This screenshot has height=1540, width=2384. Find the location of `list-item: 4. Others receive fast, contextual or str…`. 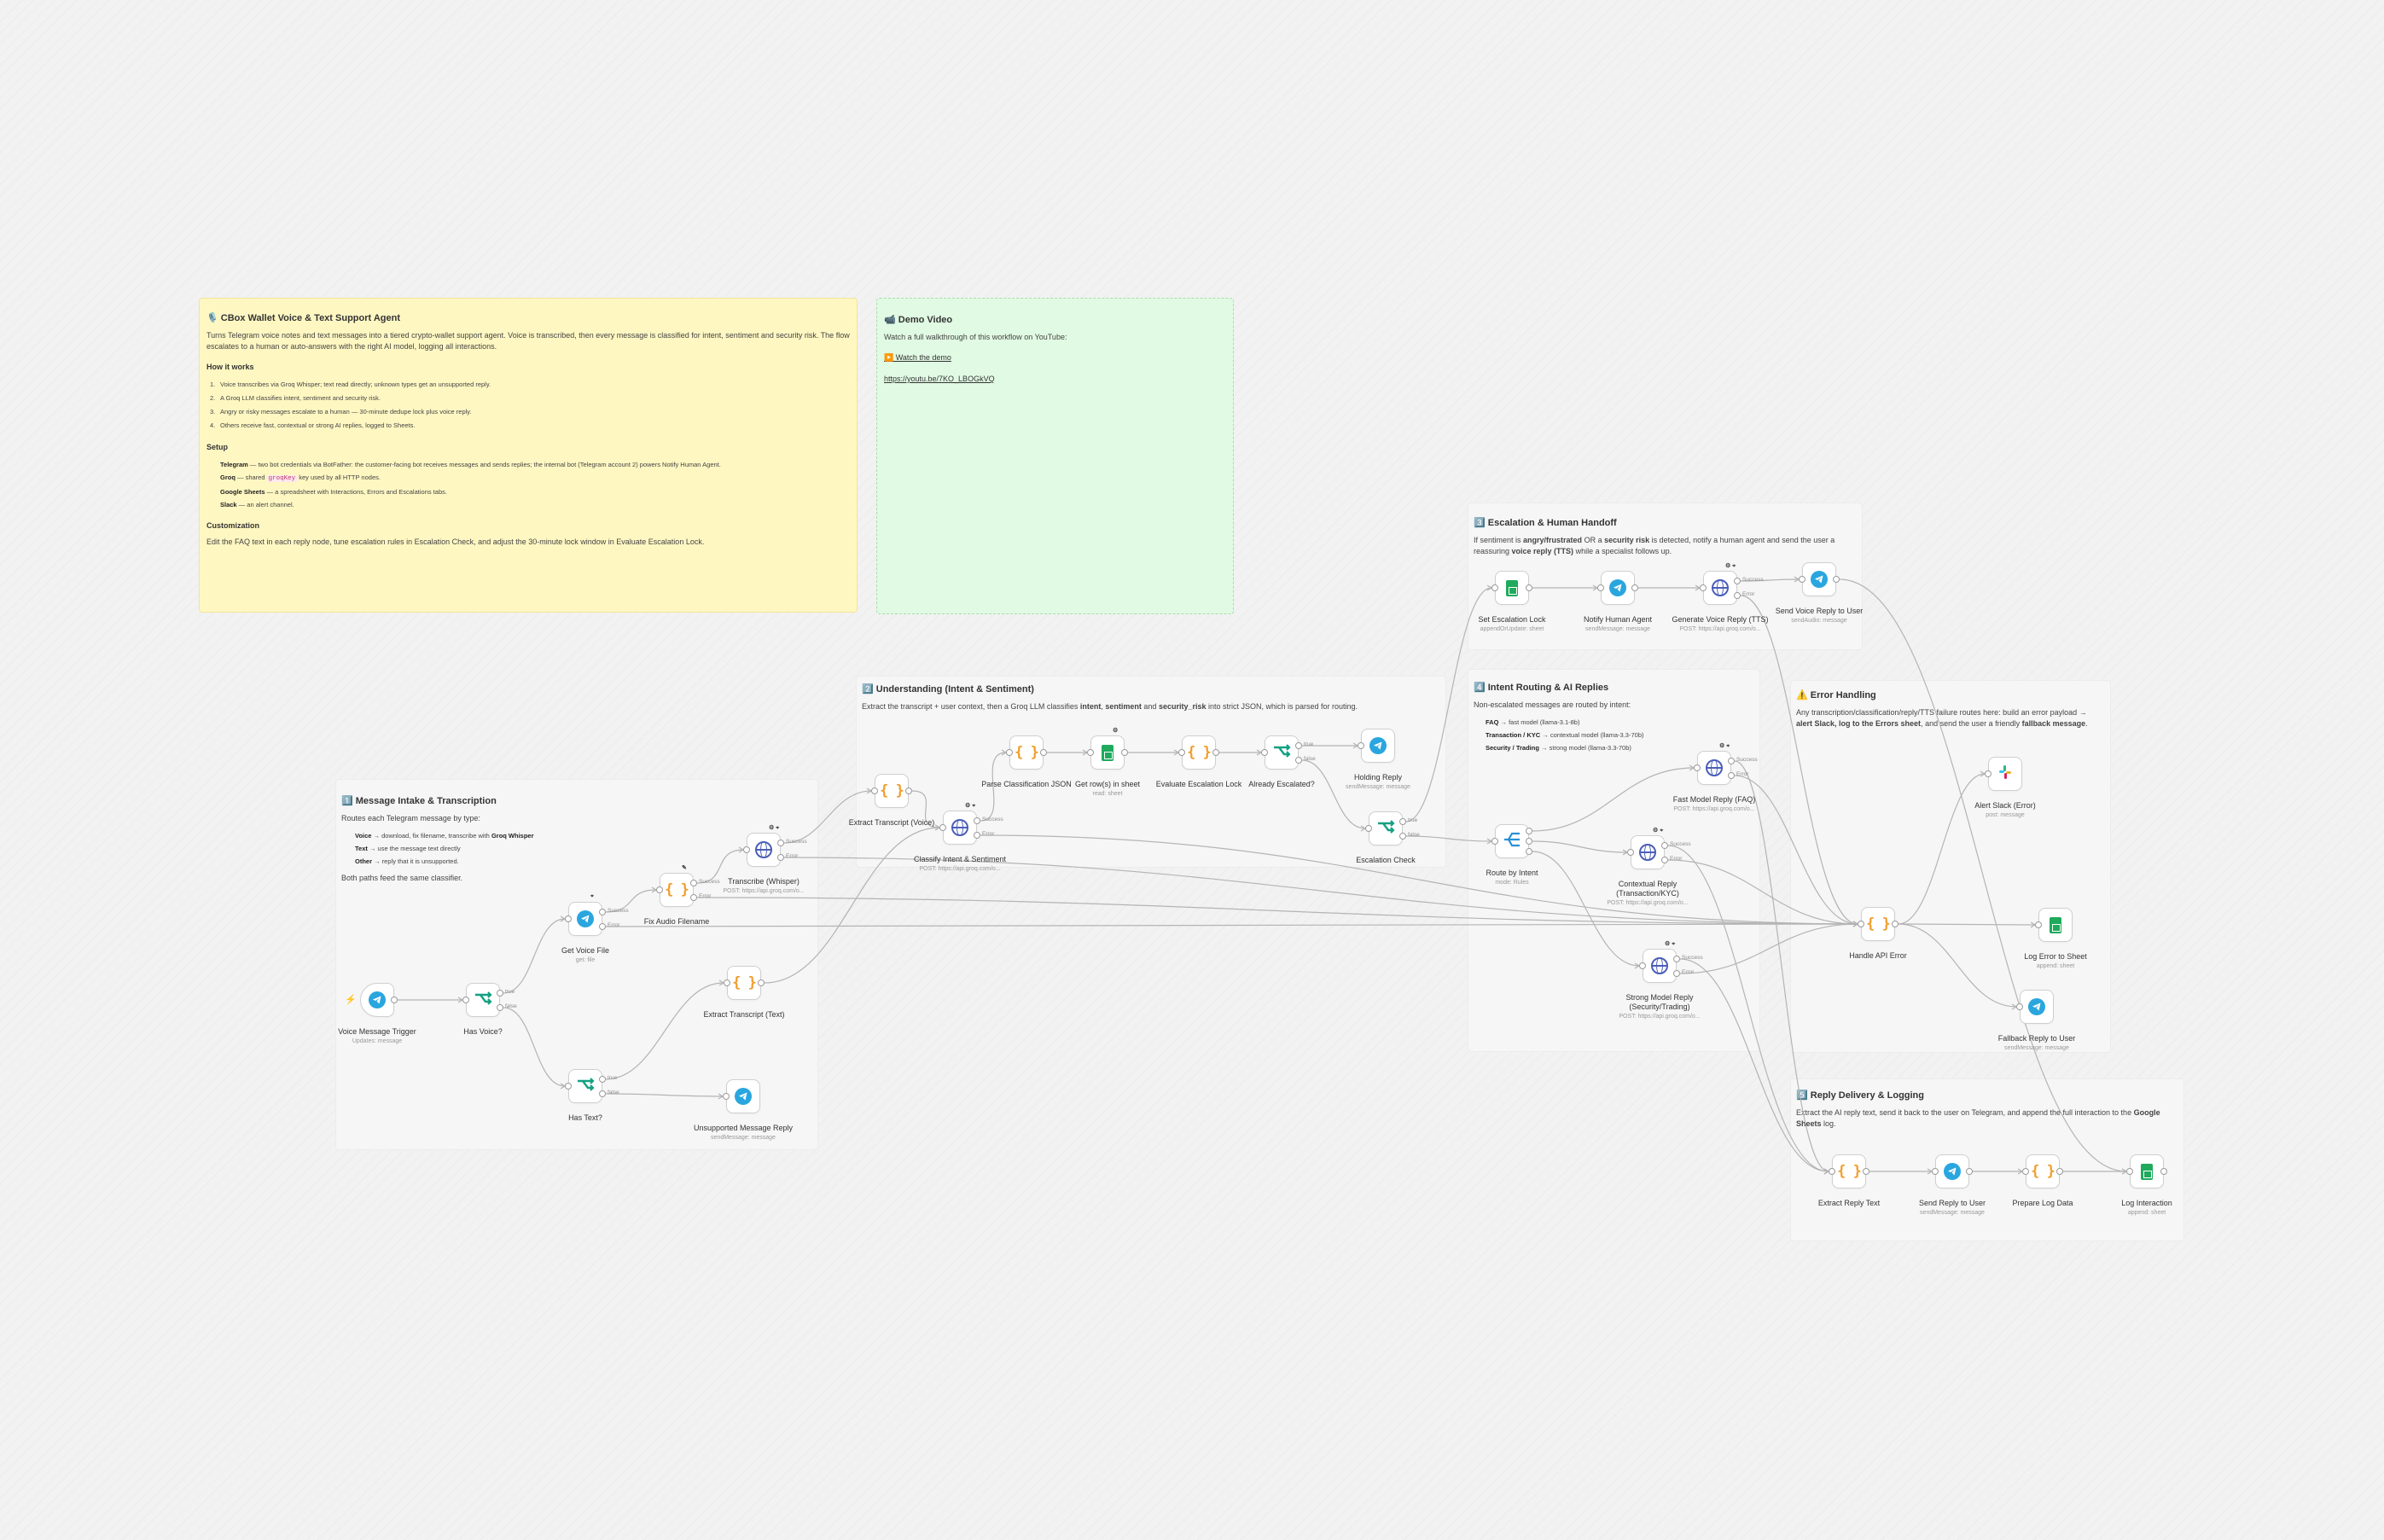

list-item: 4. Others receive fast, contextual or str… is located at coordinates (313, 425).